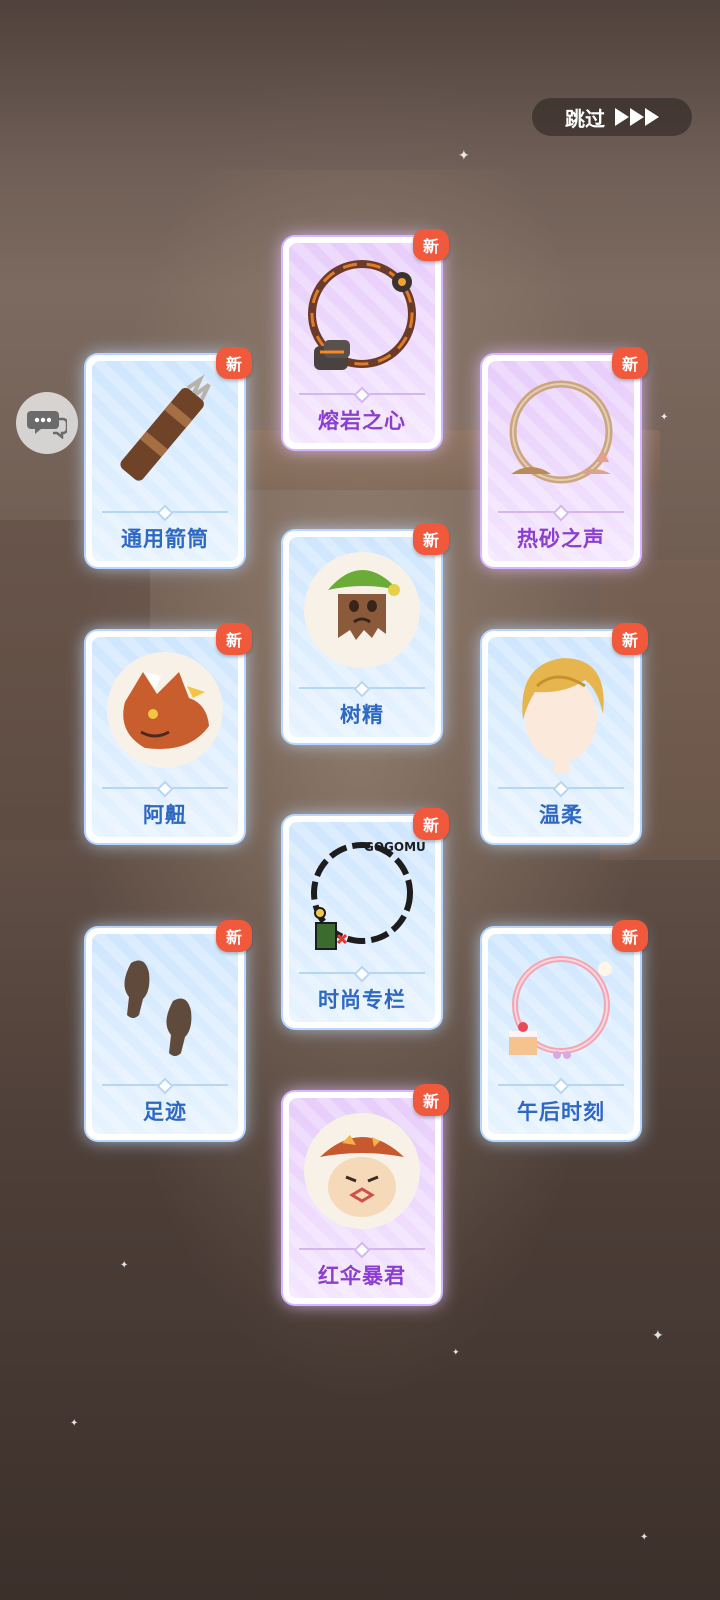  I want to click on reward-card-fashion-column: GOGOMUFFIN 时尚专栏 新, so click(366, 918).